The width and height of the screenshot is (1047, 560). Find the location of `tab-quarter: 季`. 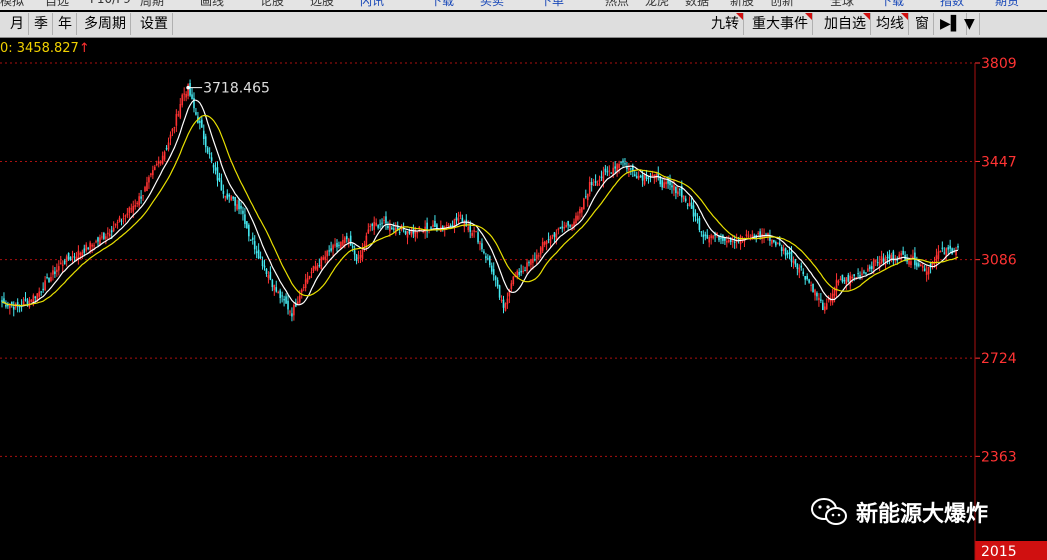

tab-quarter: 季 is located at coordinates (41, 24).